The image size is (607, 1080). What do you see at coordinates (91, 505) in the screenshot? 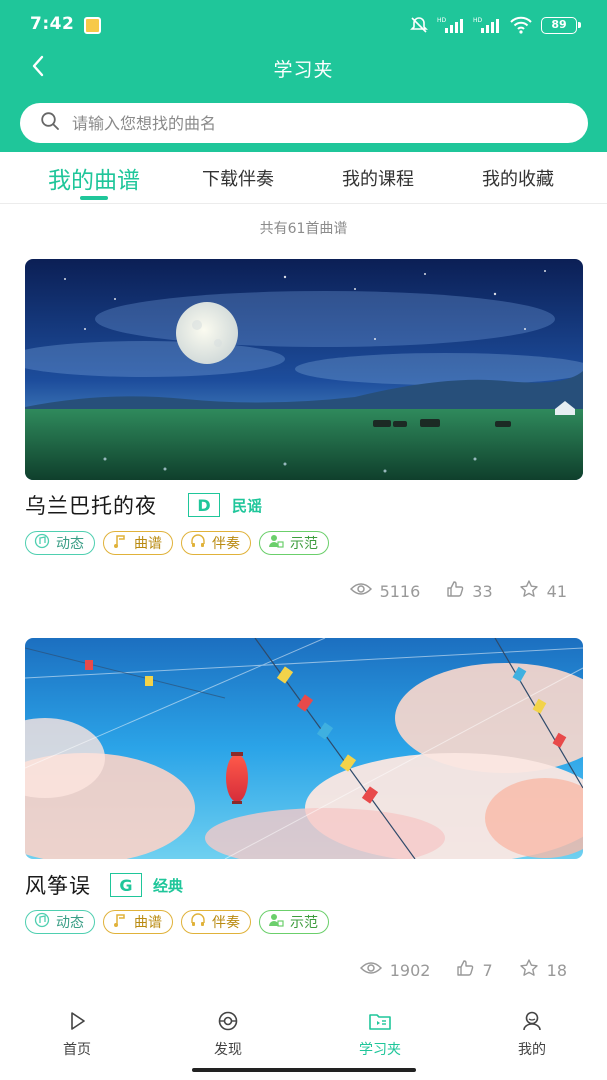
I see `song-title: 乌兰巴托的夜` at bounding box center [91, 505].